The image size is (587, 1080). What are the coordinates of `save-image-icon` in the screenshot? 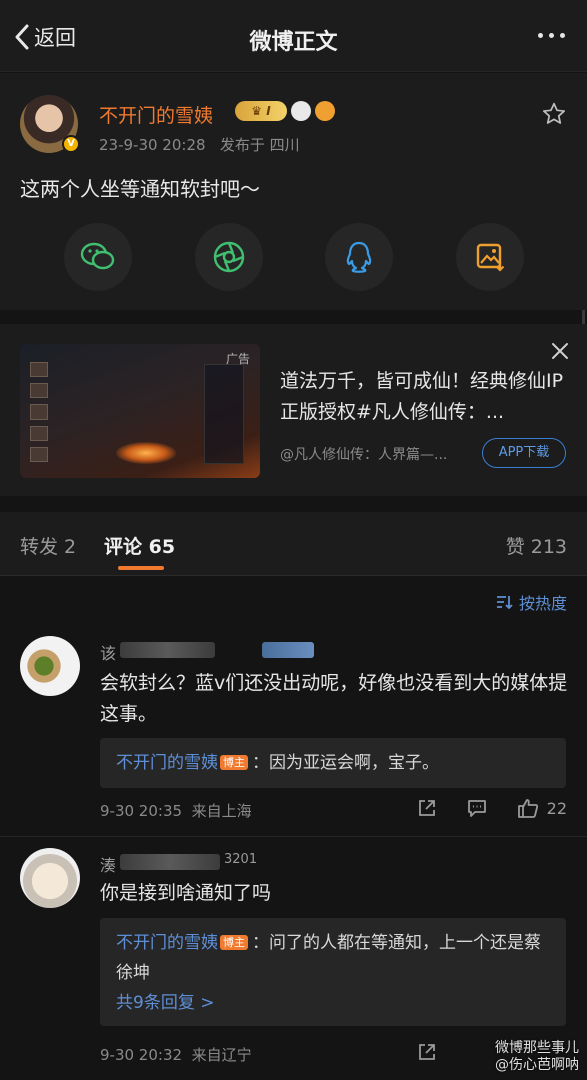 It's located at (490, 257).